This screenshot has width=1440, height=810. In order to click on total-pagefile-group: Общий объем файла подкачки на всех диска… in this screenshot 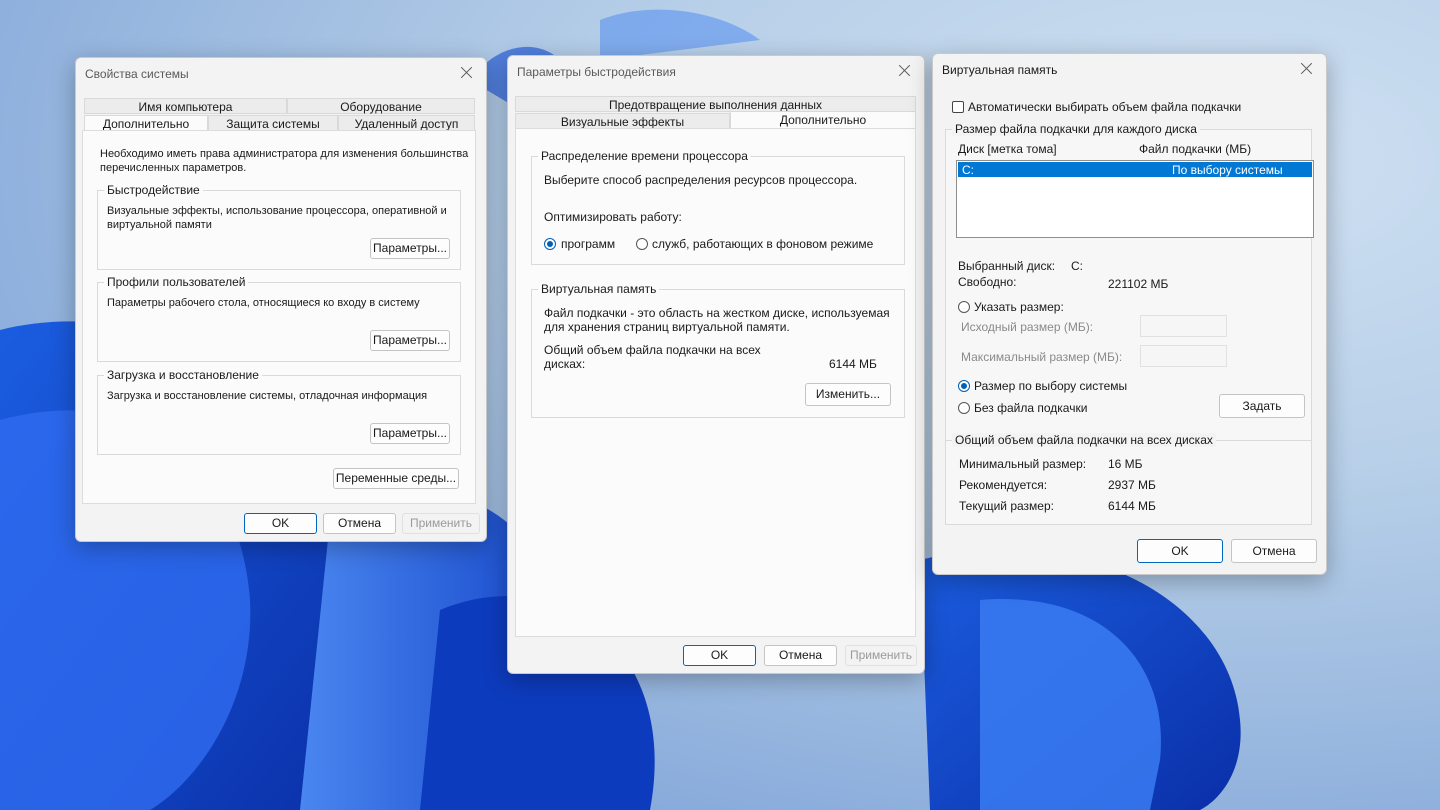, I will do `click(1128, 479)`.